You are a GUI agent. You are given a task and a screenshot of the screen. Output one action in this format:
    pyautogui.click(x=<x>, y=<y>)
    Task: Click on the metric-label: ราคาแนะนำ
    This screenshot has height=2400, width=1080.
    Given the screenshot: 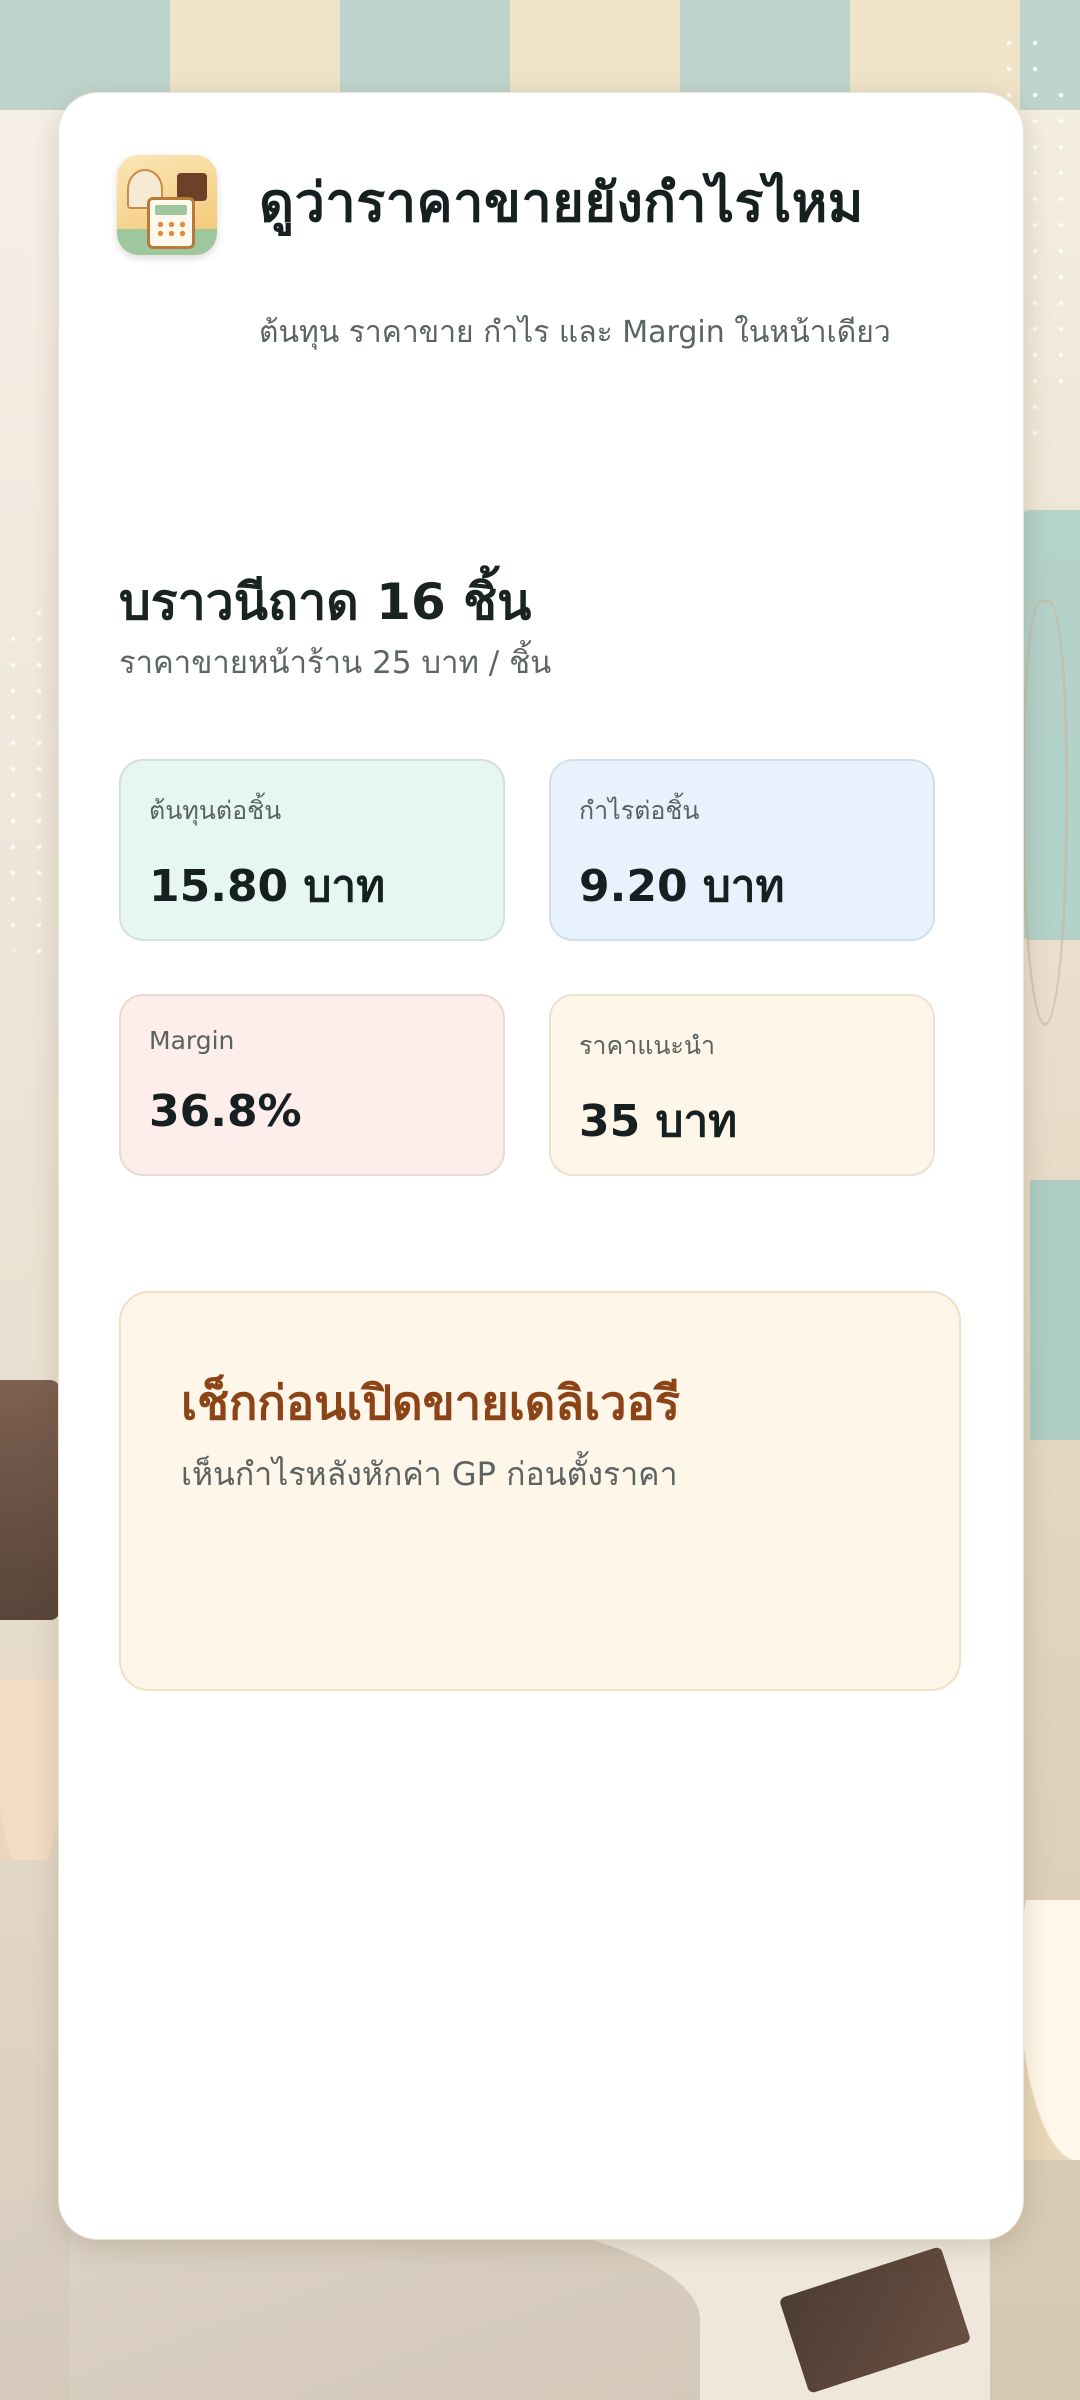 What is the action you would take?
    pyautogui.click(x=647, y=1045)
    